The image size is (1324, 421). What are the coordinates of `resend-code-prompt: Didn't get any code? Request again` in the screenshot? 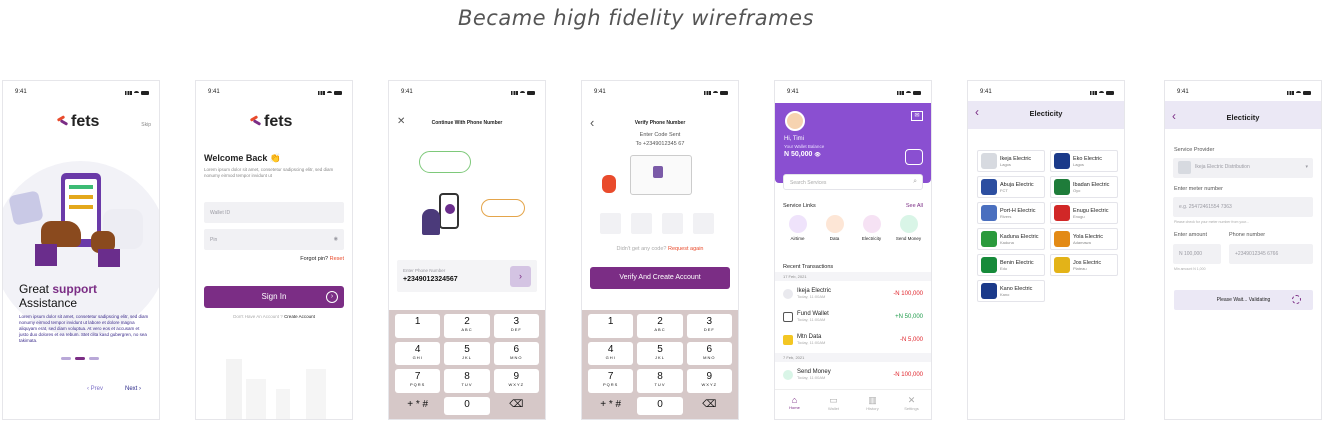 It's located at (660, 249).